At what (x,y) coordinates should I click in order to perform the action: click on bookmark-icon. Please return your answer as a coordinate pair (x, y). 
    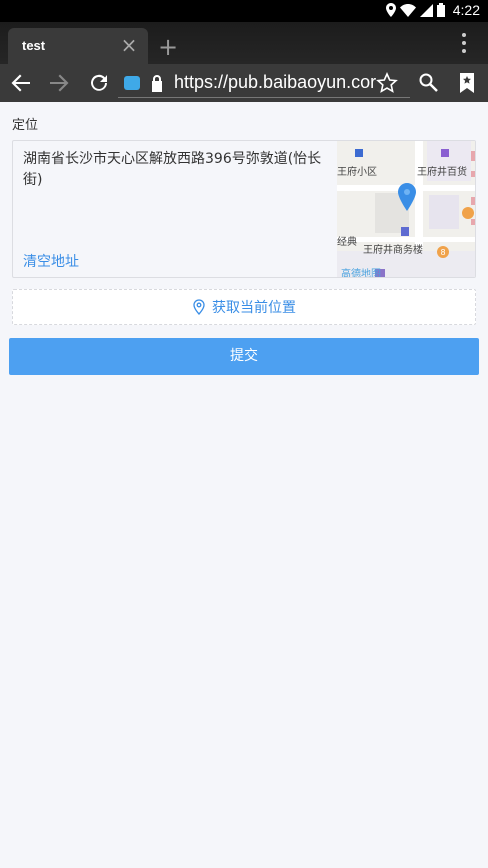
    Looking at the image, I should click on (467, 83).